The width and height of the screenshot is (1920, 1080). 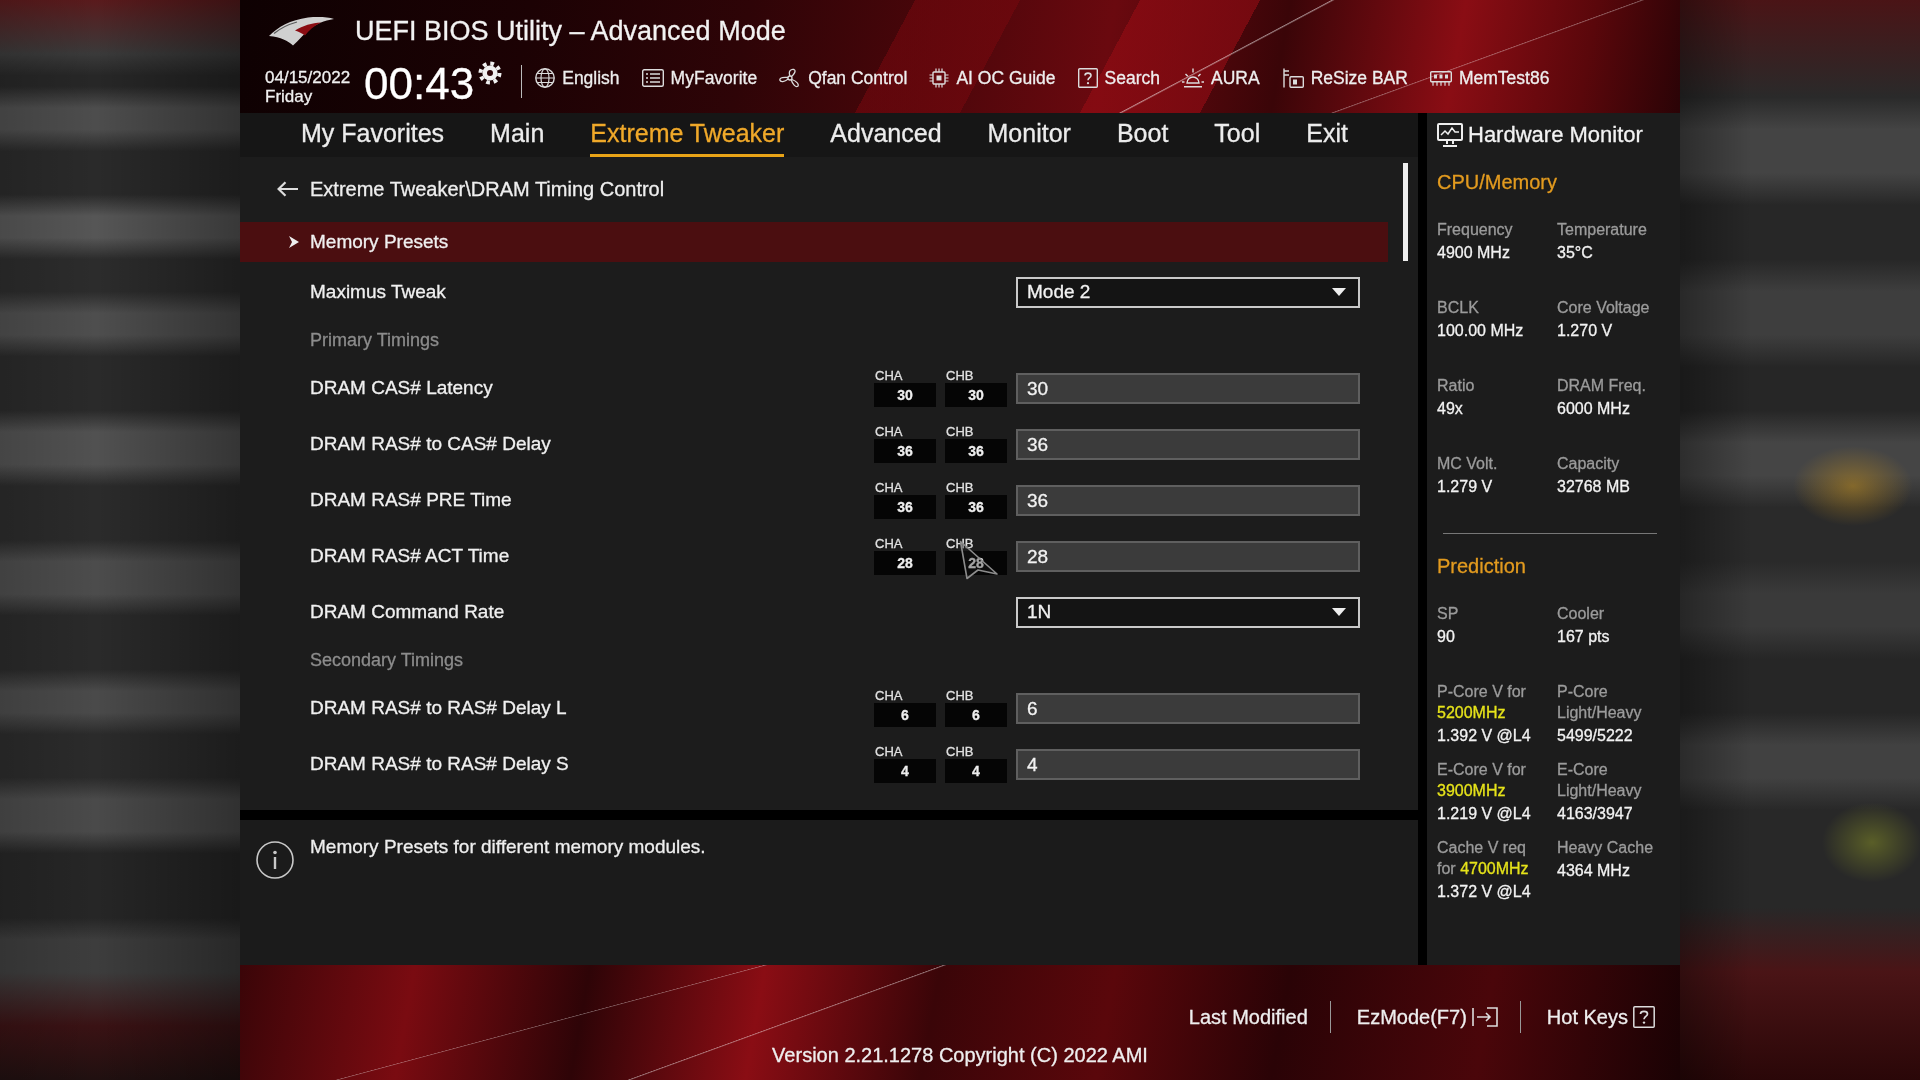 I want to click on stat-value: 4163/3947, so click(x=1595, y=814).